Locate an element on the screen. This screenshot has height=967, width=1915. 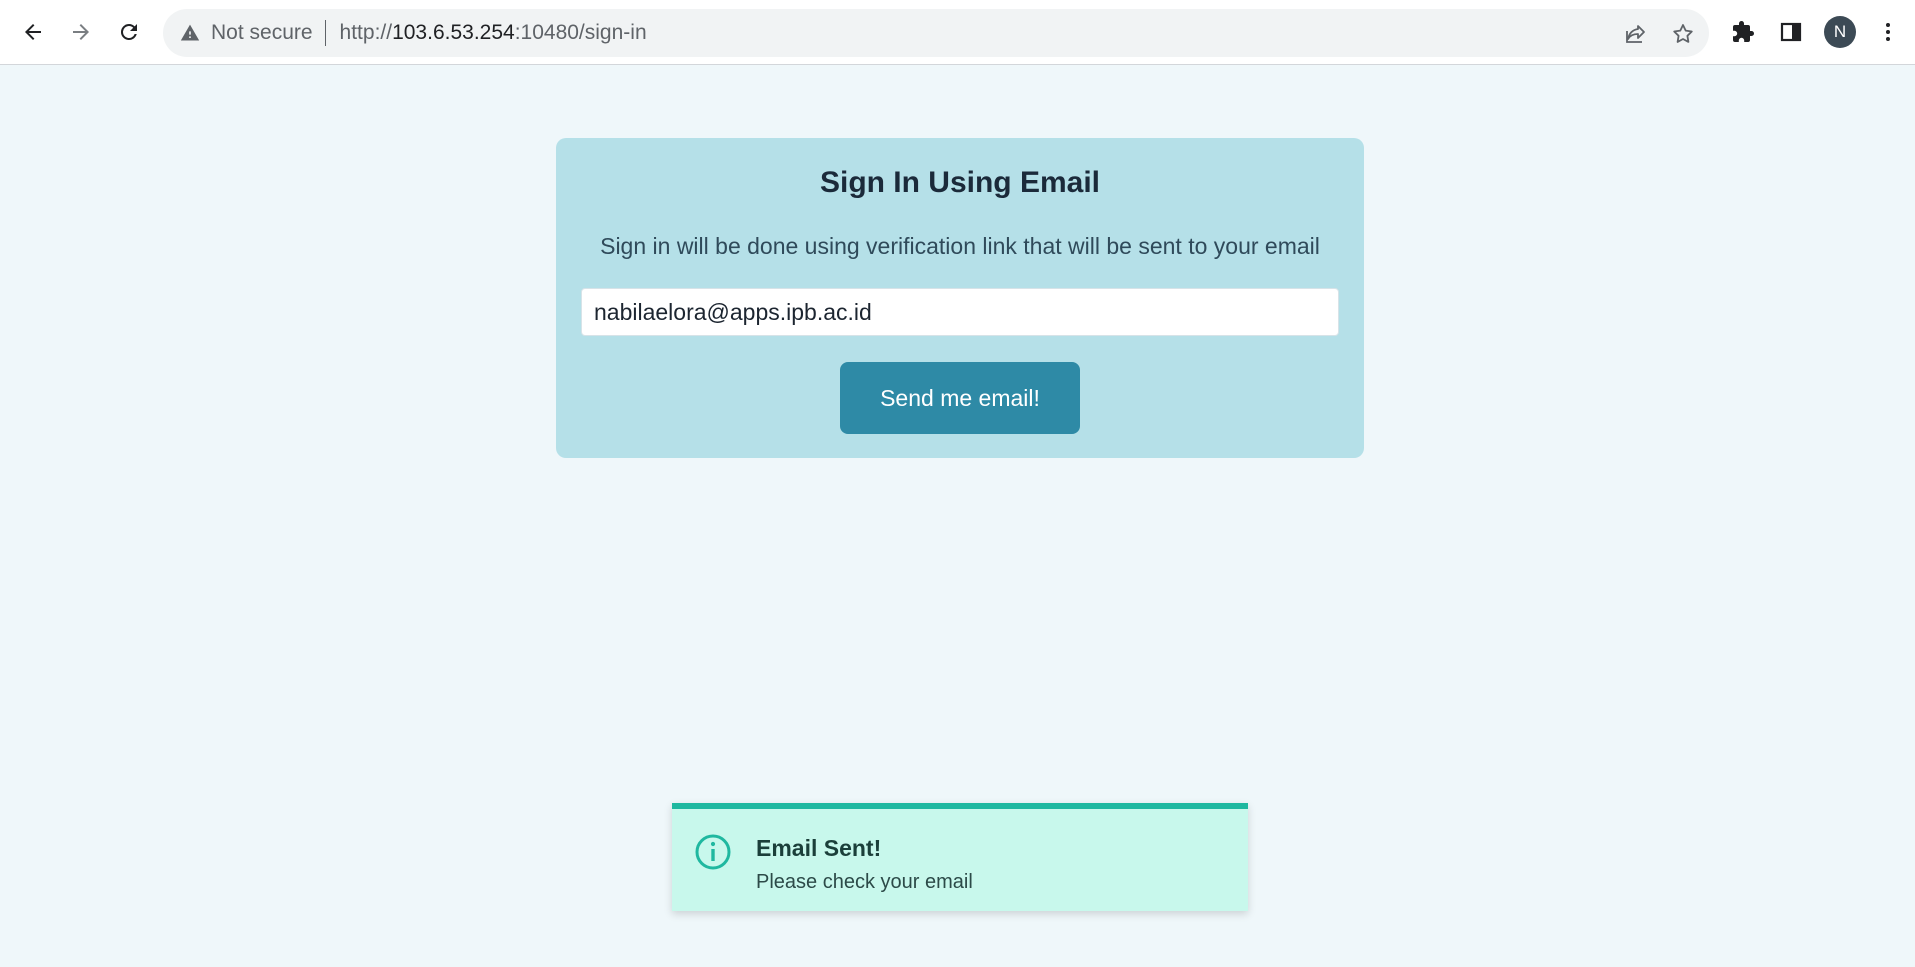
back-button is located at coordinates (33, 32).